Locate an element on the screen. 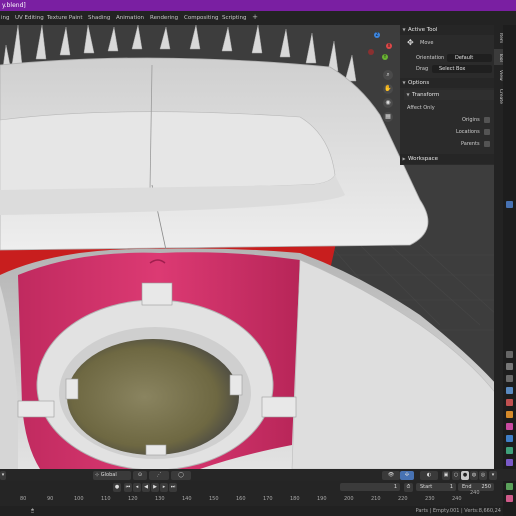 The width and height of the screenshot is (516, 516). gizmo-neg-x is located at coordinates (371, 52).